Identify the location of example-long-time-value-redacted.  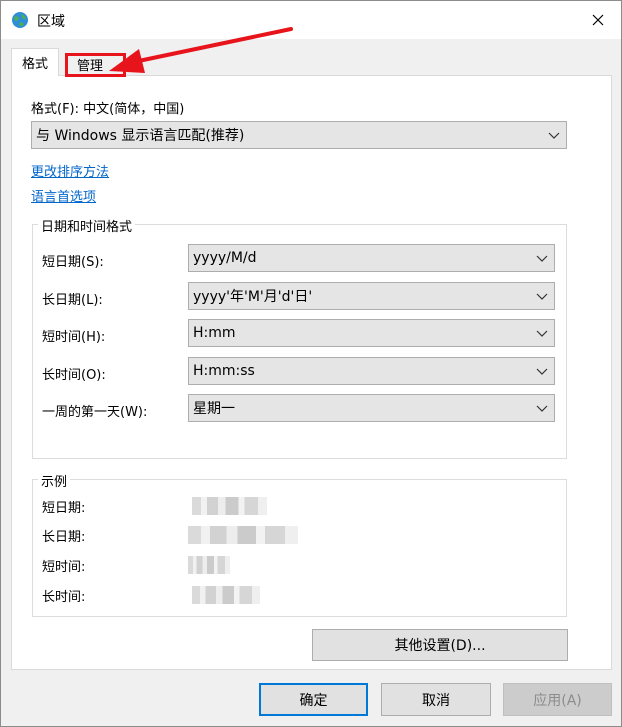
(226, 595).